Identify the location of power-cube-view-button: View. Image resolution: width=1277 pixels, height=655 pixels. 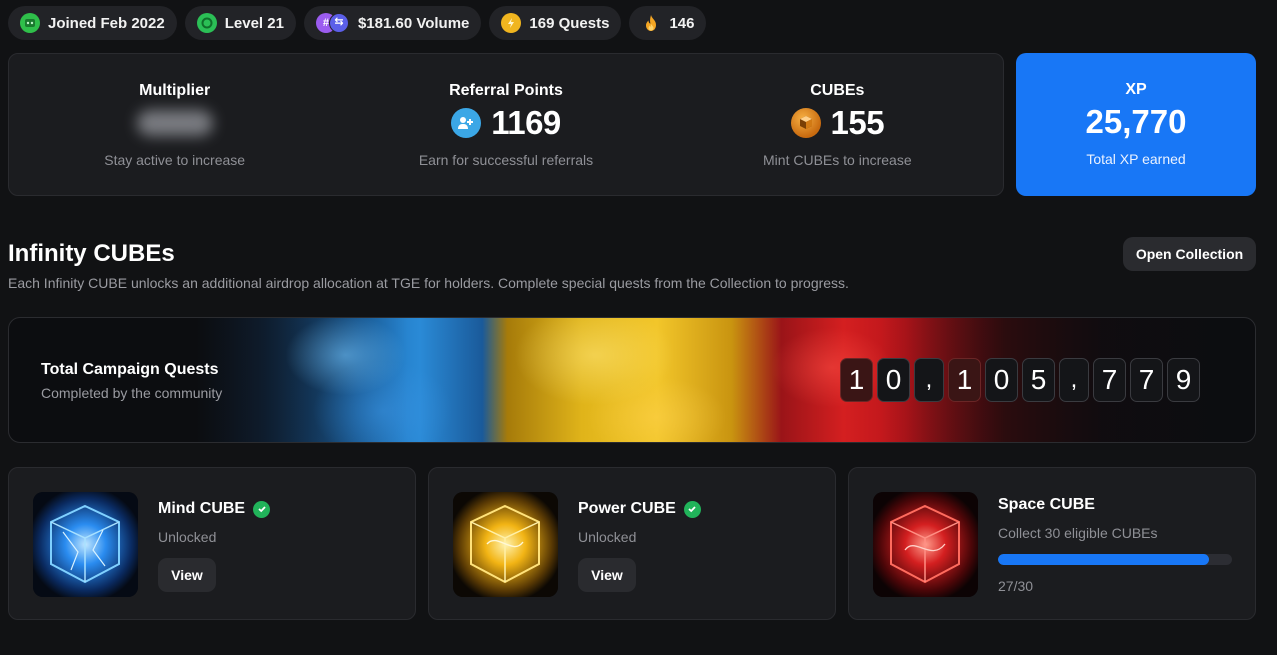
(607, 575).